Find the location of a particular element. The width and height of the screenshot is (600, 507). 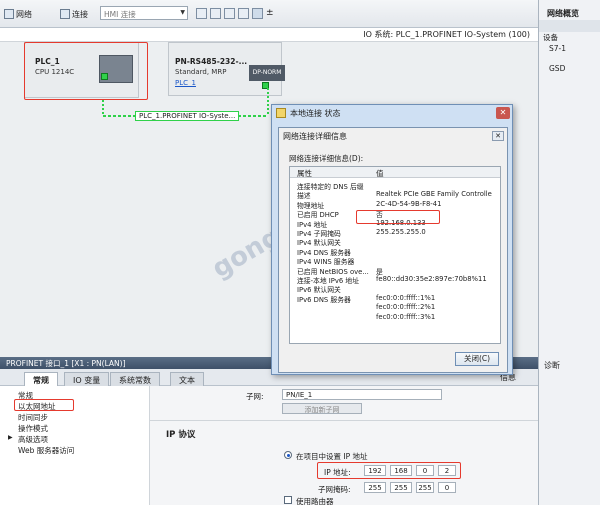

subnet-select: PN/IE_1 is located at coordinates (362, 394).